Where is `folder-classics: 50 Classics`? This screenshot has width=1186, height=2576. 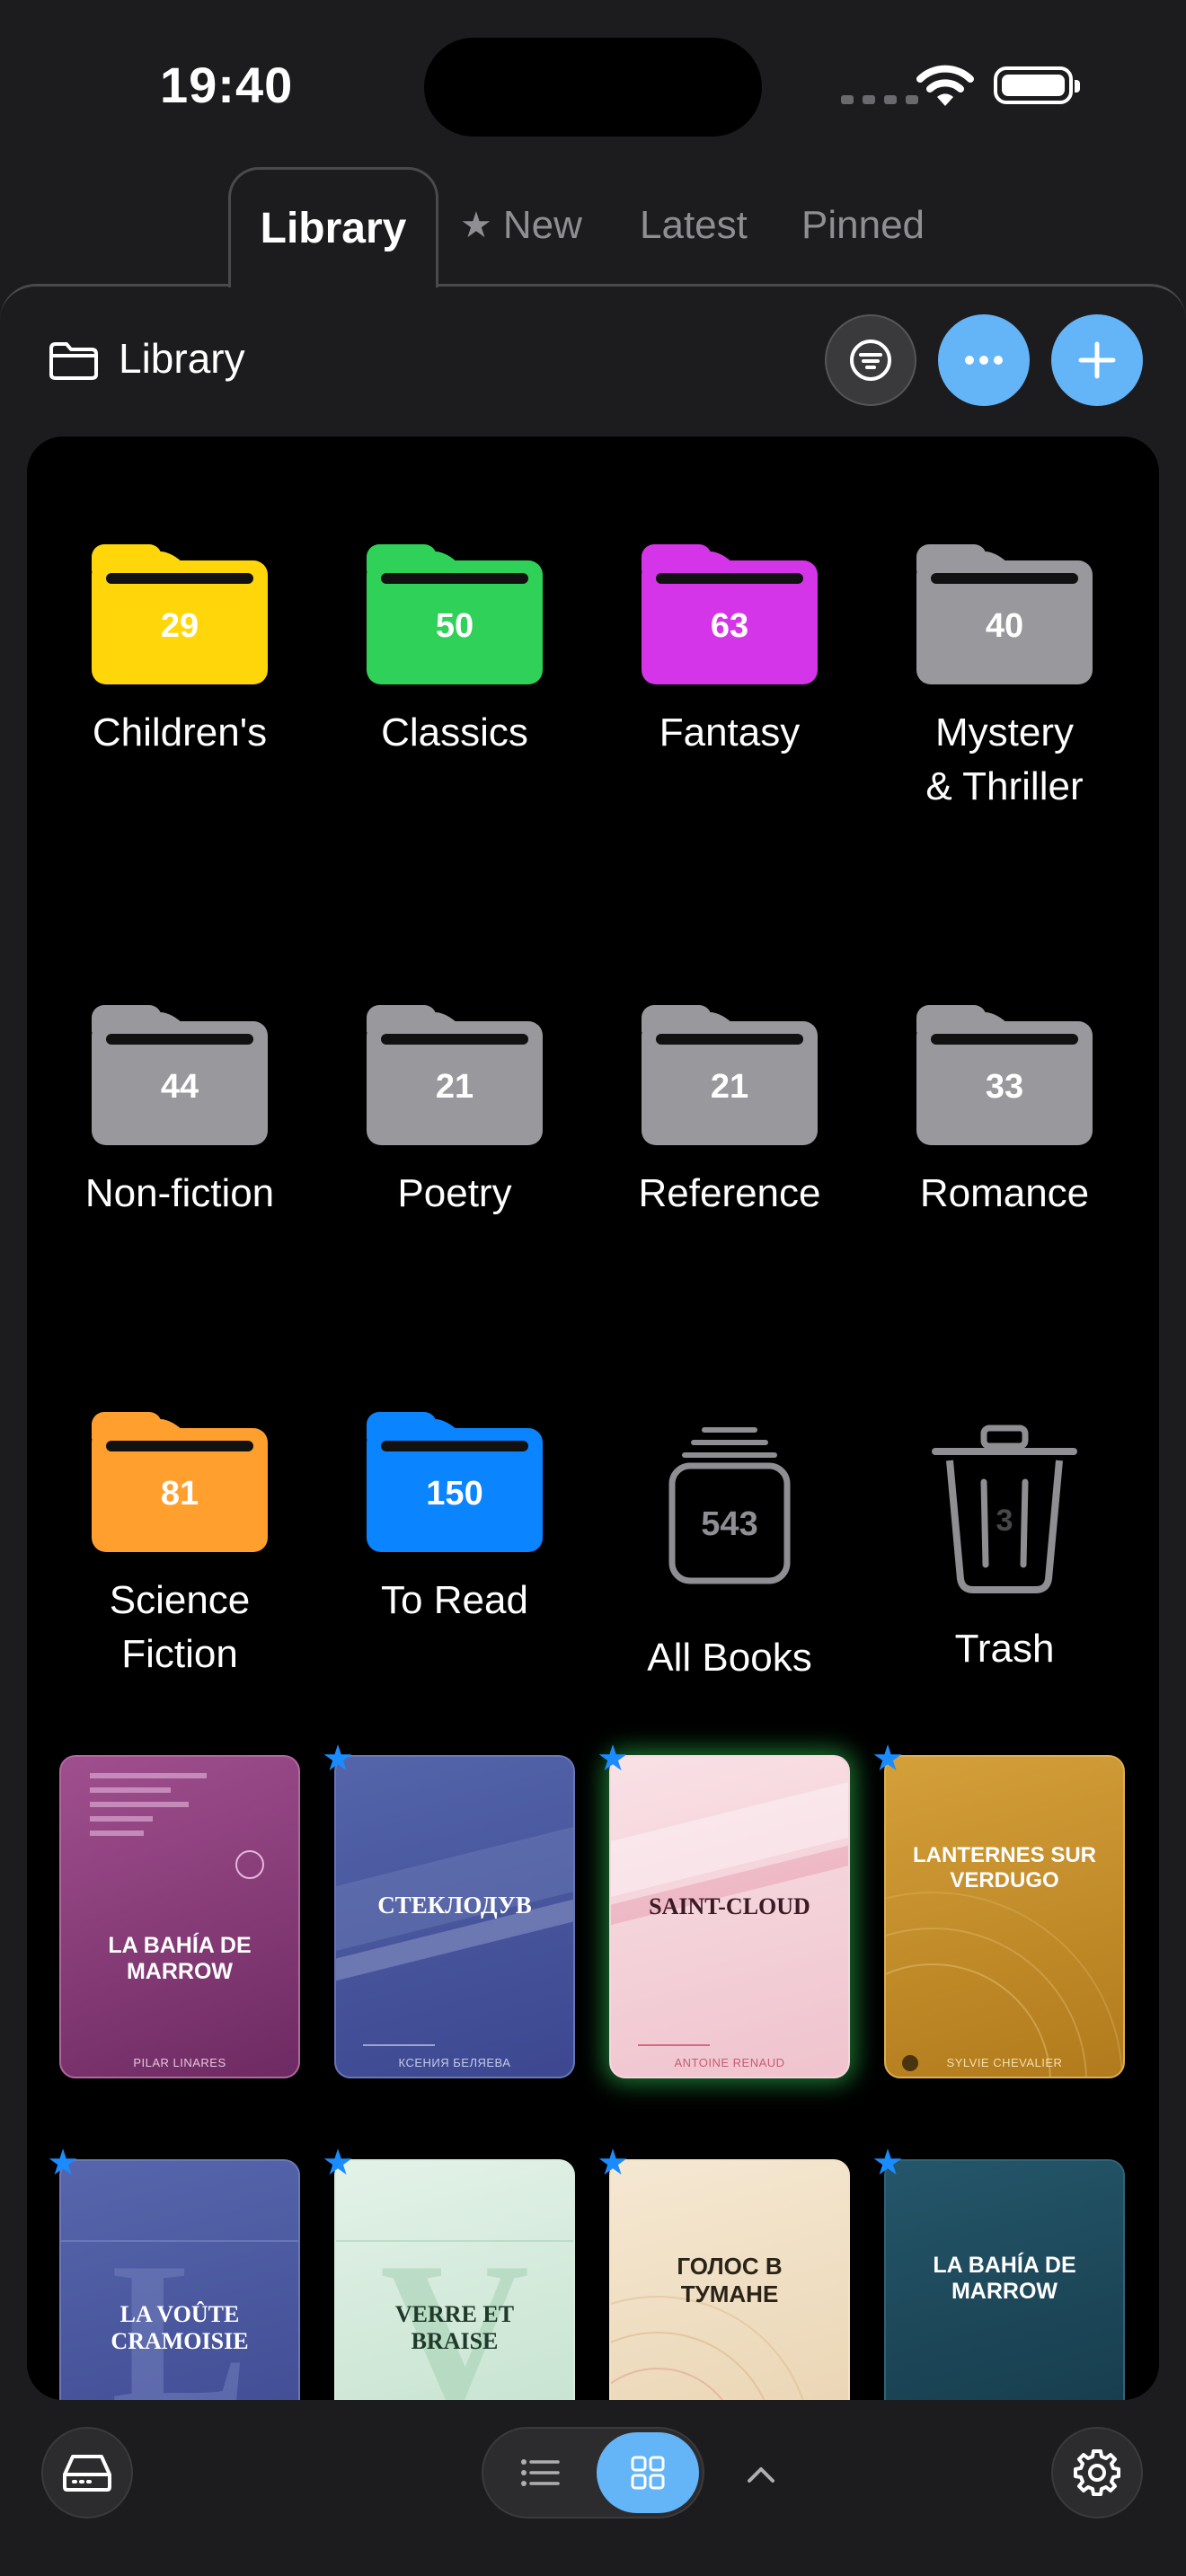
folder-classics: 50 Classics is located at coordinates (454, 652).